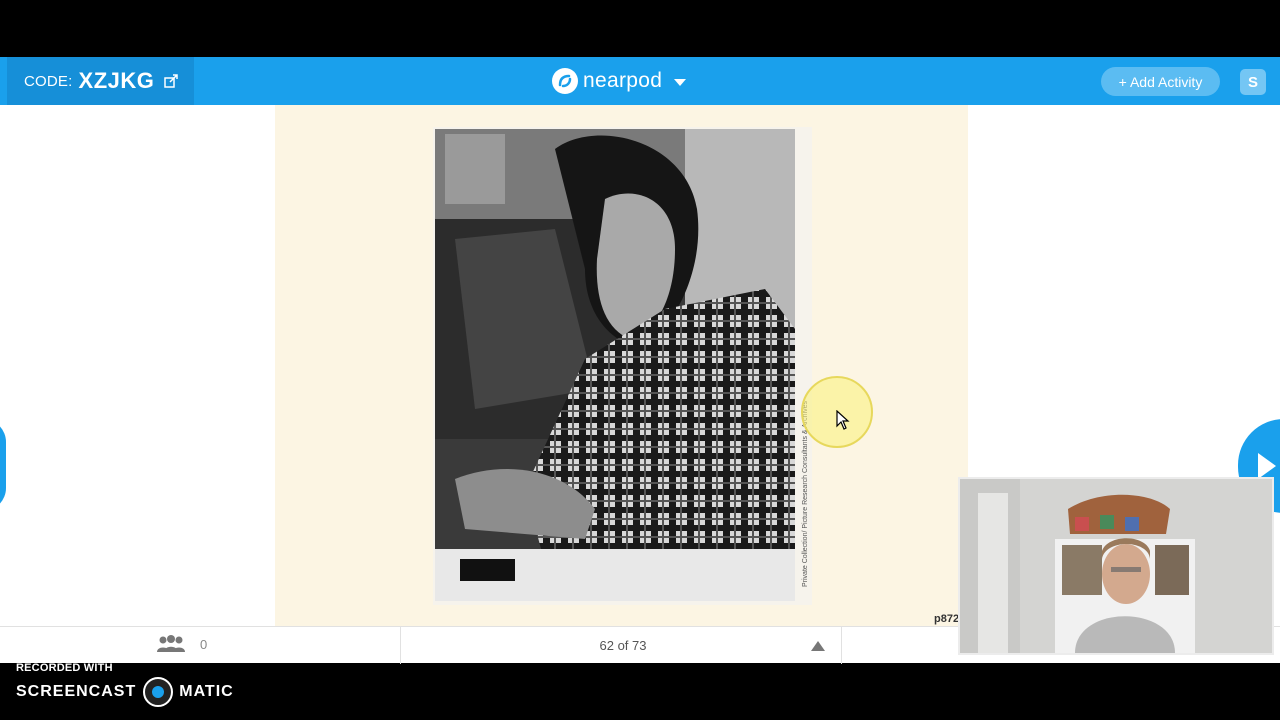  Describe the element at coordinates (947, 619) in the screenshot. I see `page-reference: p872` at that location.